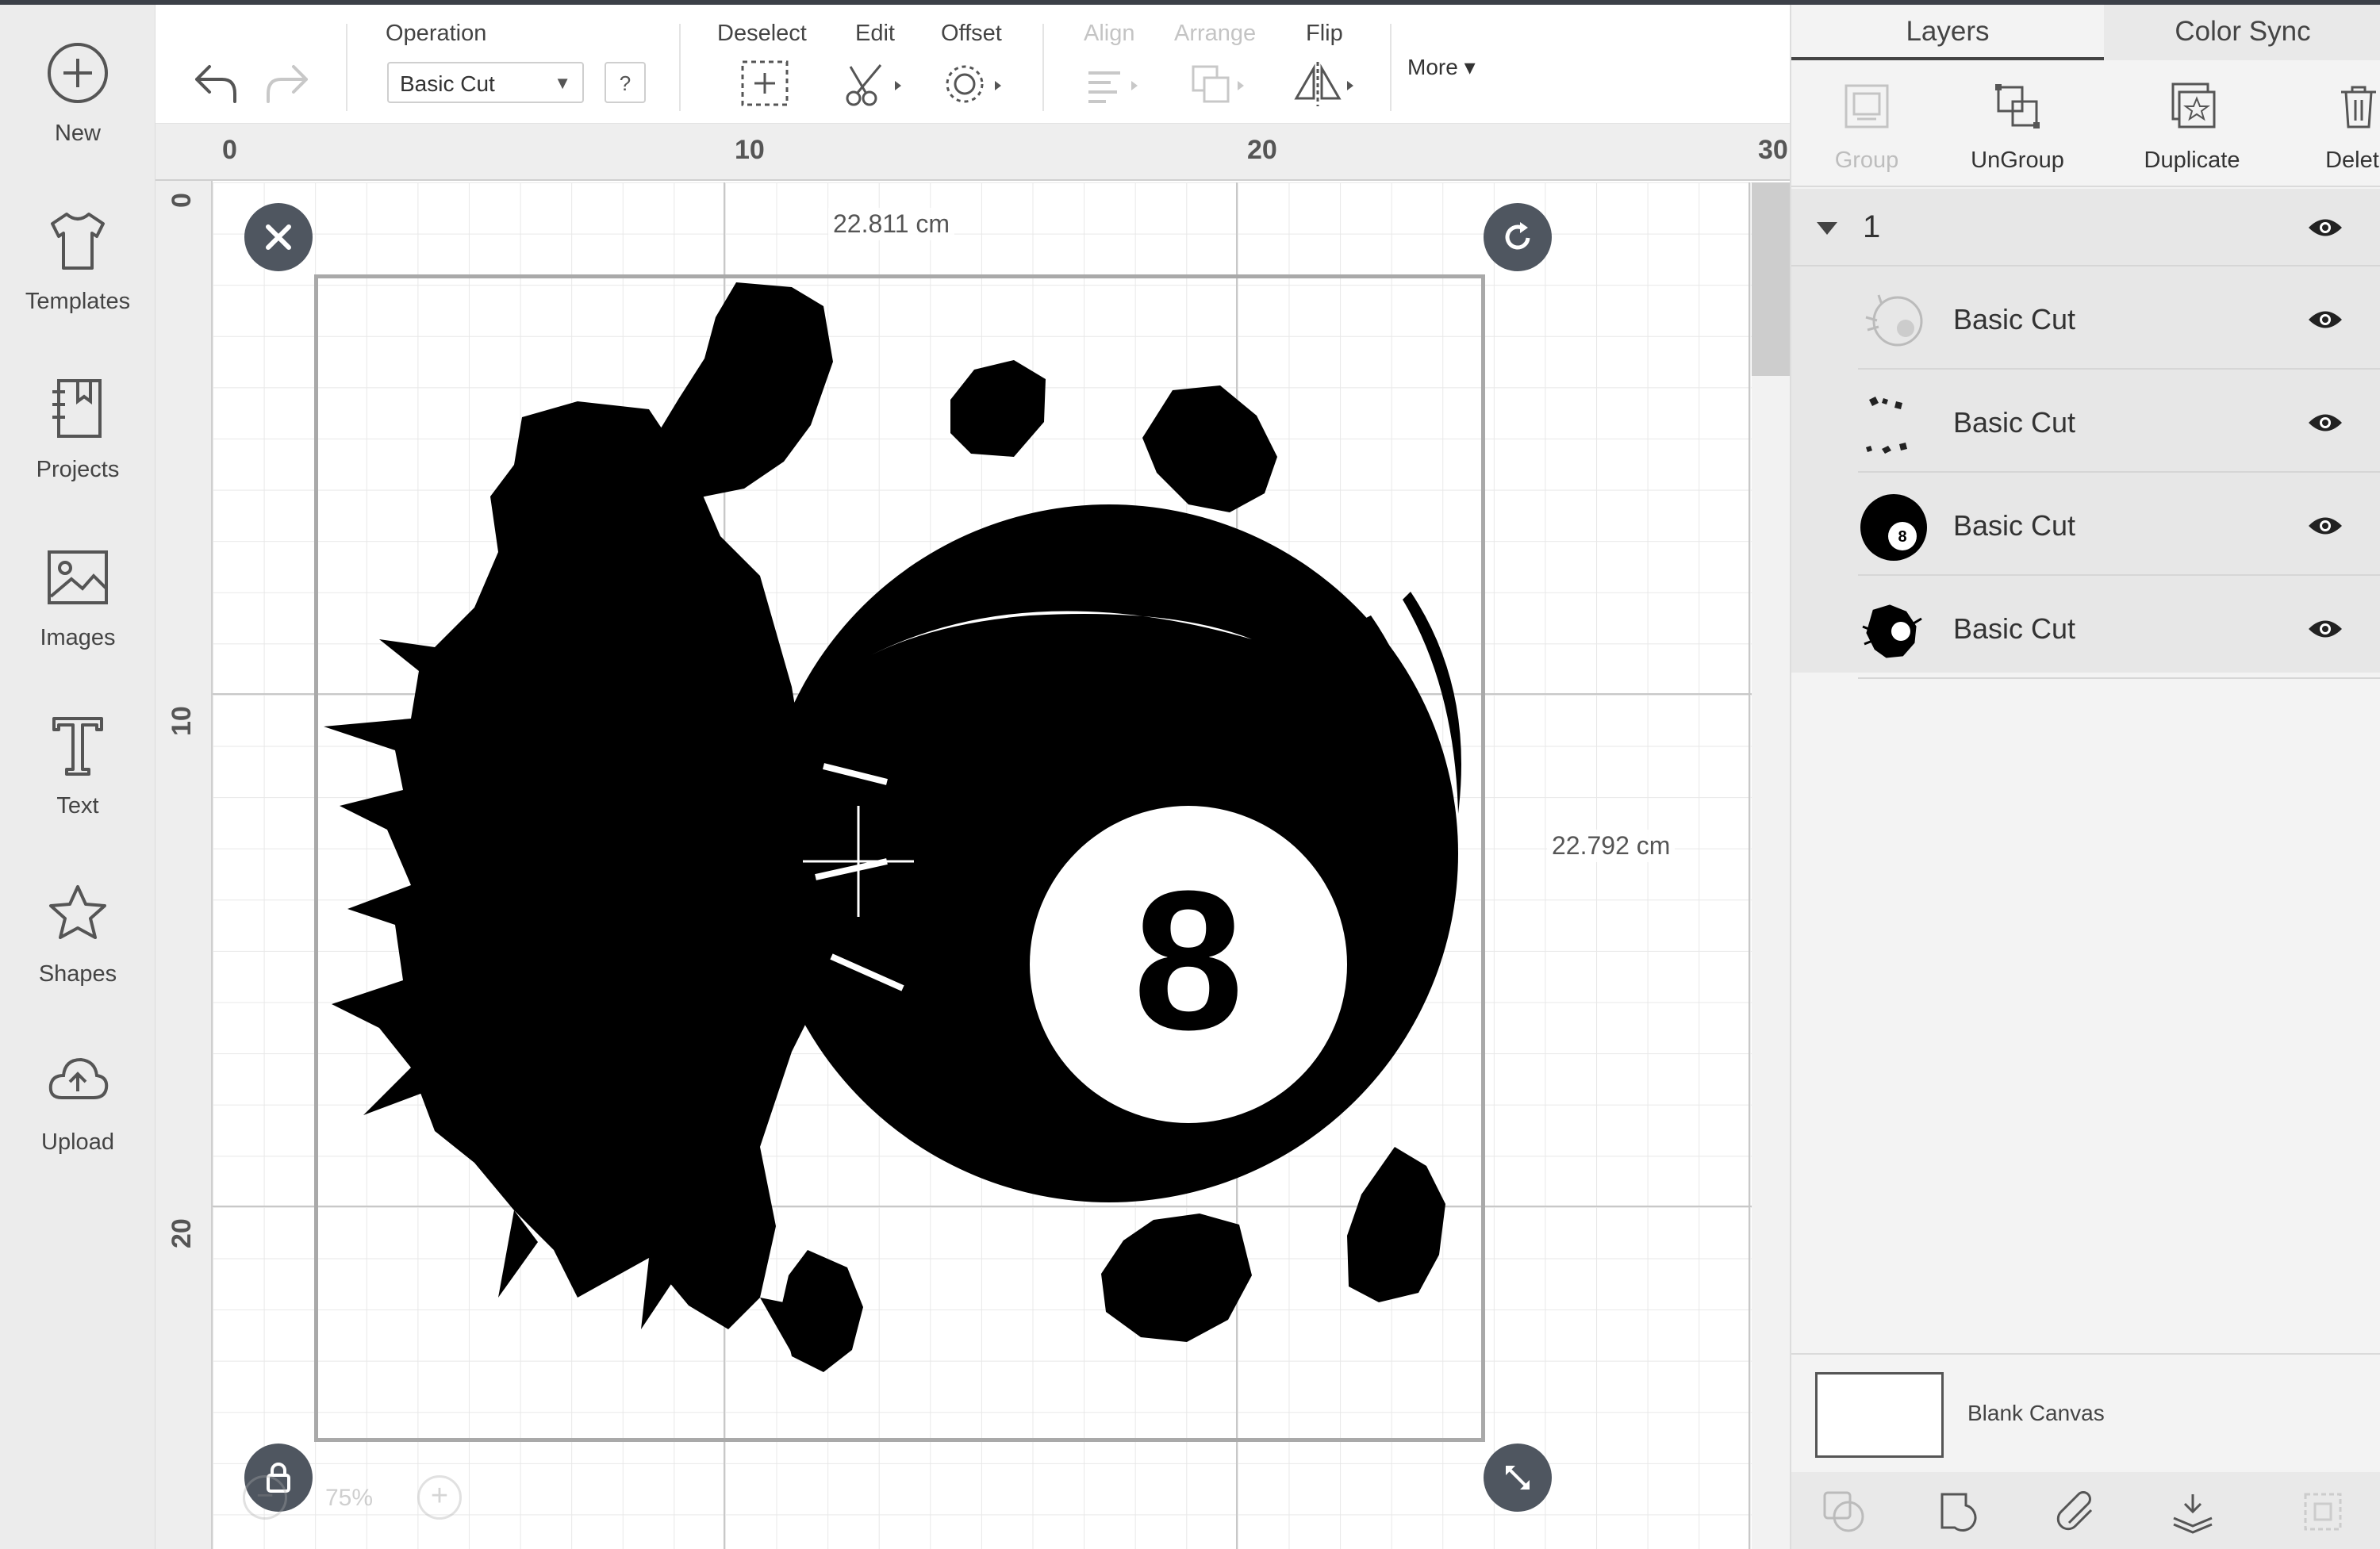 This screenshot has height=1549, width=2380. What do you see at coordinates (2085, 228) in the screenshot?
I see `layer-group-header: 1` at bounding box center [2085, 228].